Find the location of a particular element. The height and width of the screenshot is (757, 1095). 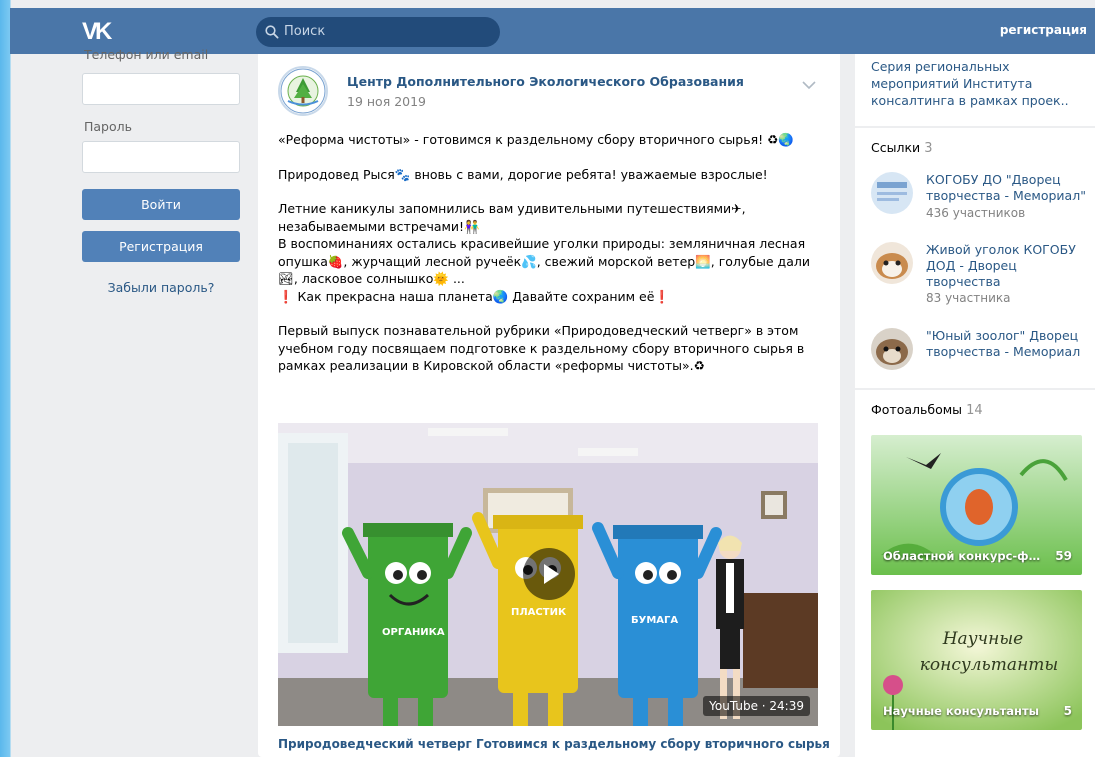

album-photo-count: 59 is located at coordinates (1063, 556).